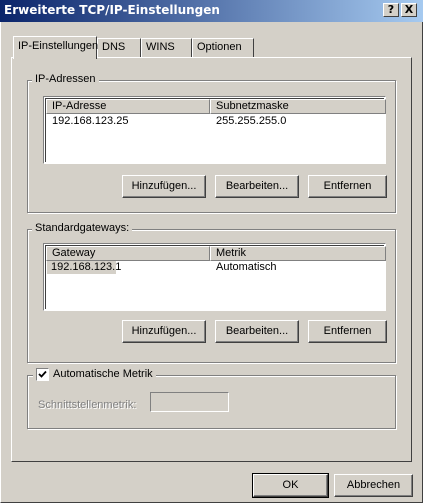  What do you see at coordinates (298, 253) in the screenshot?
I see `column-header-metric: Metrik` at bounding box center [298, 253].